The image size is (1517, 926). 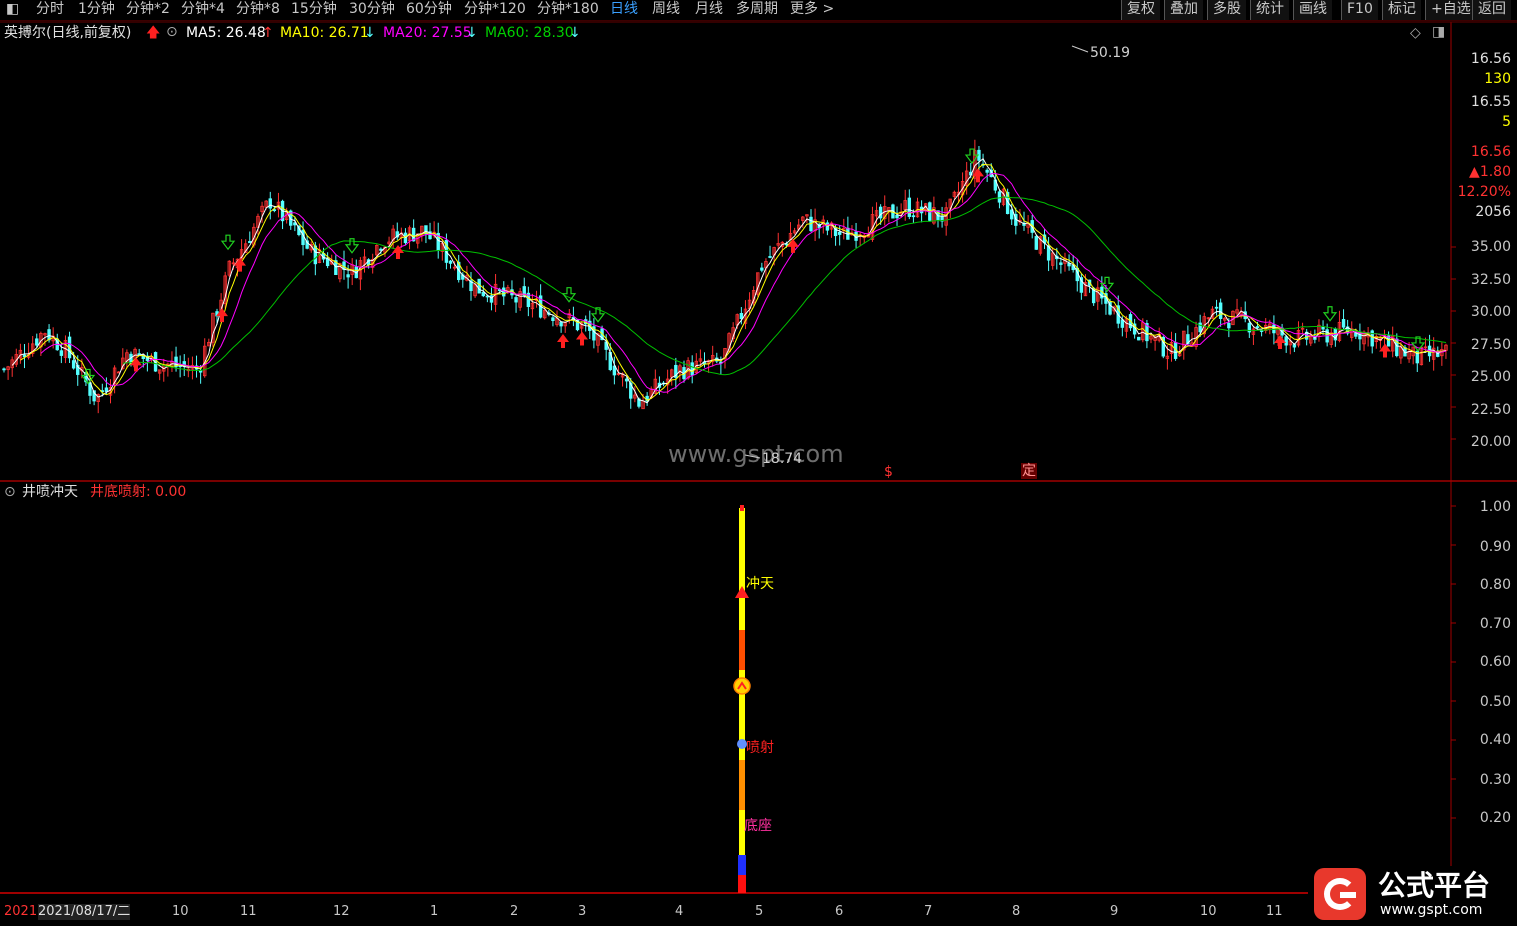 I want to click on indicator-top-cap, so click(x=742, y=508).